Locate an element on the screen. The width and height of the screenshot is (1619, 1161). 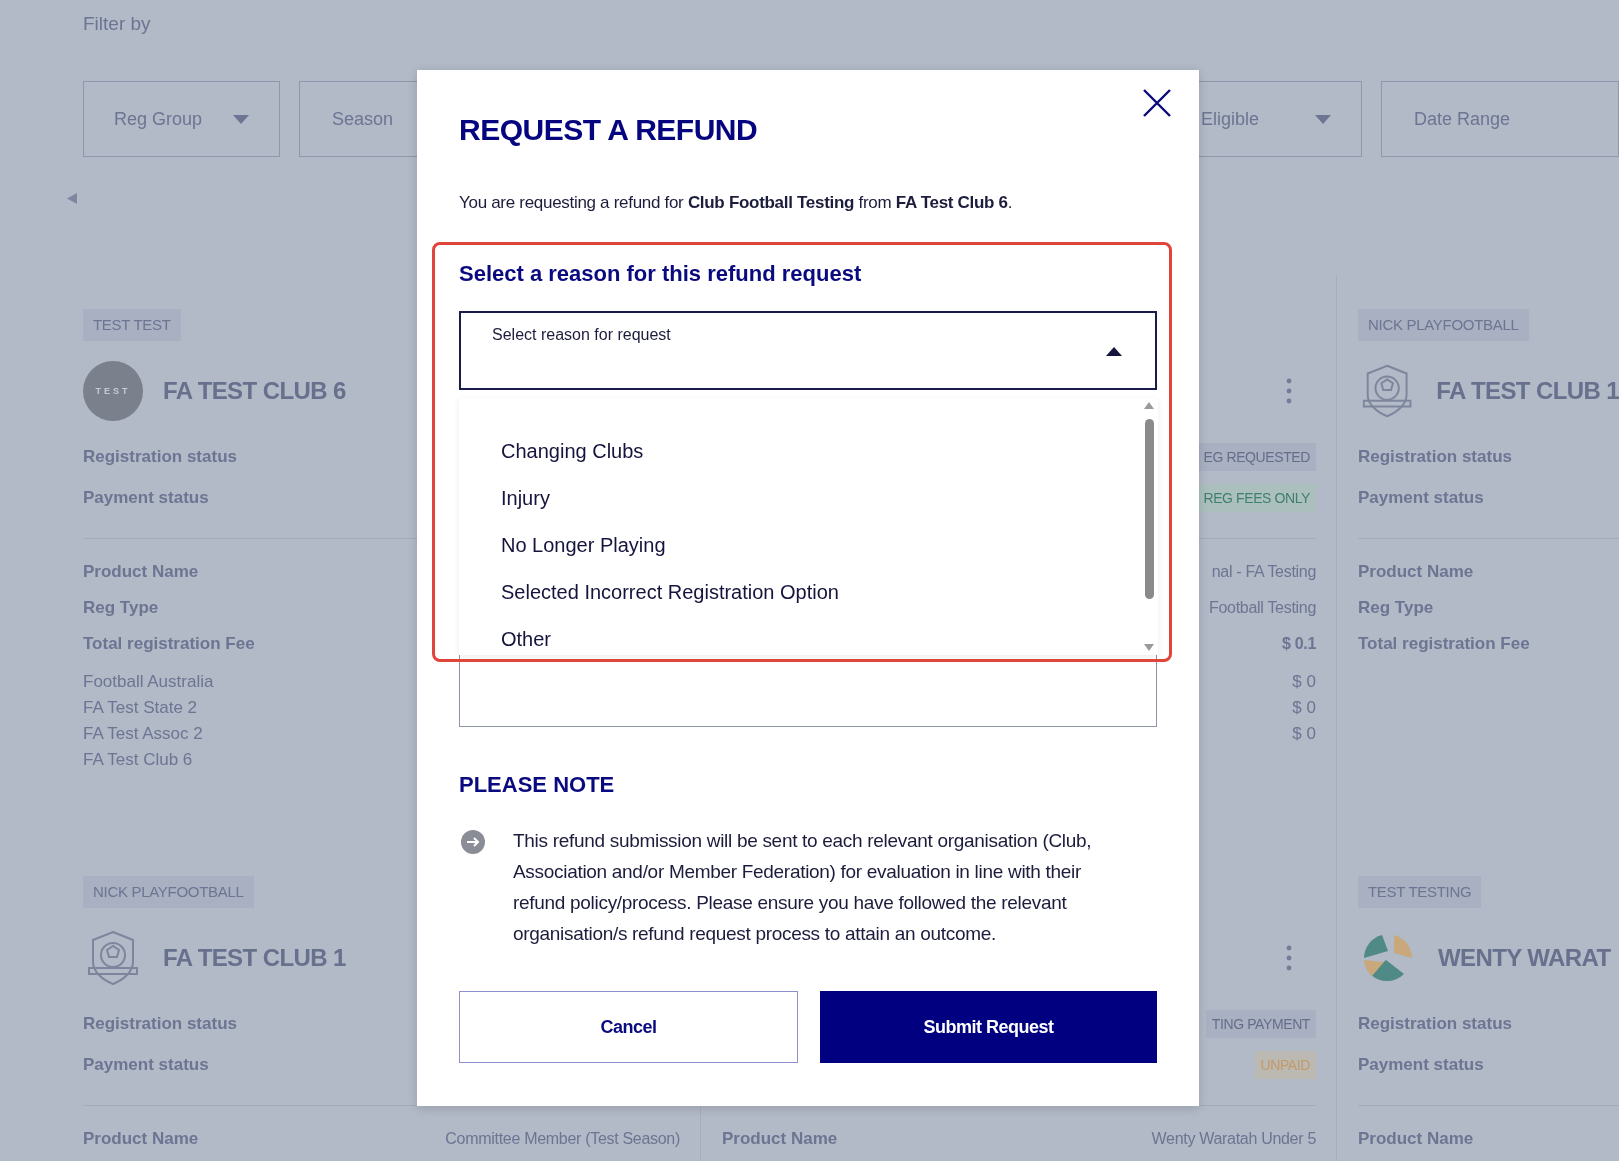
dialog-title: REQUEST A REFUND is located at coordinates (609, 130).